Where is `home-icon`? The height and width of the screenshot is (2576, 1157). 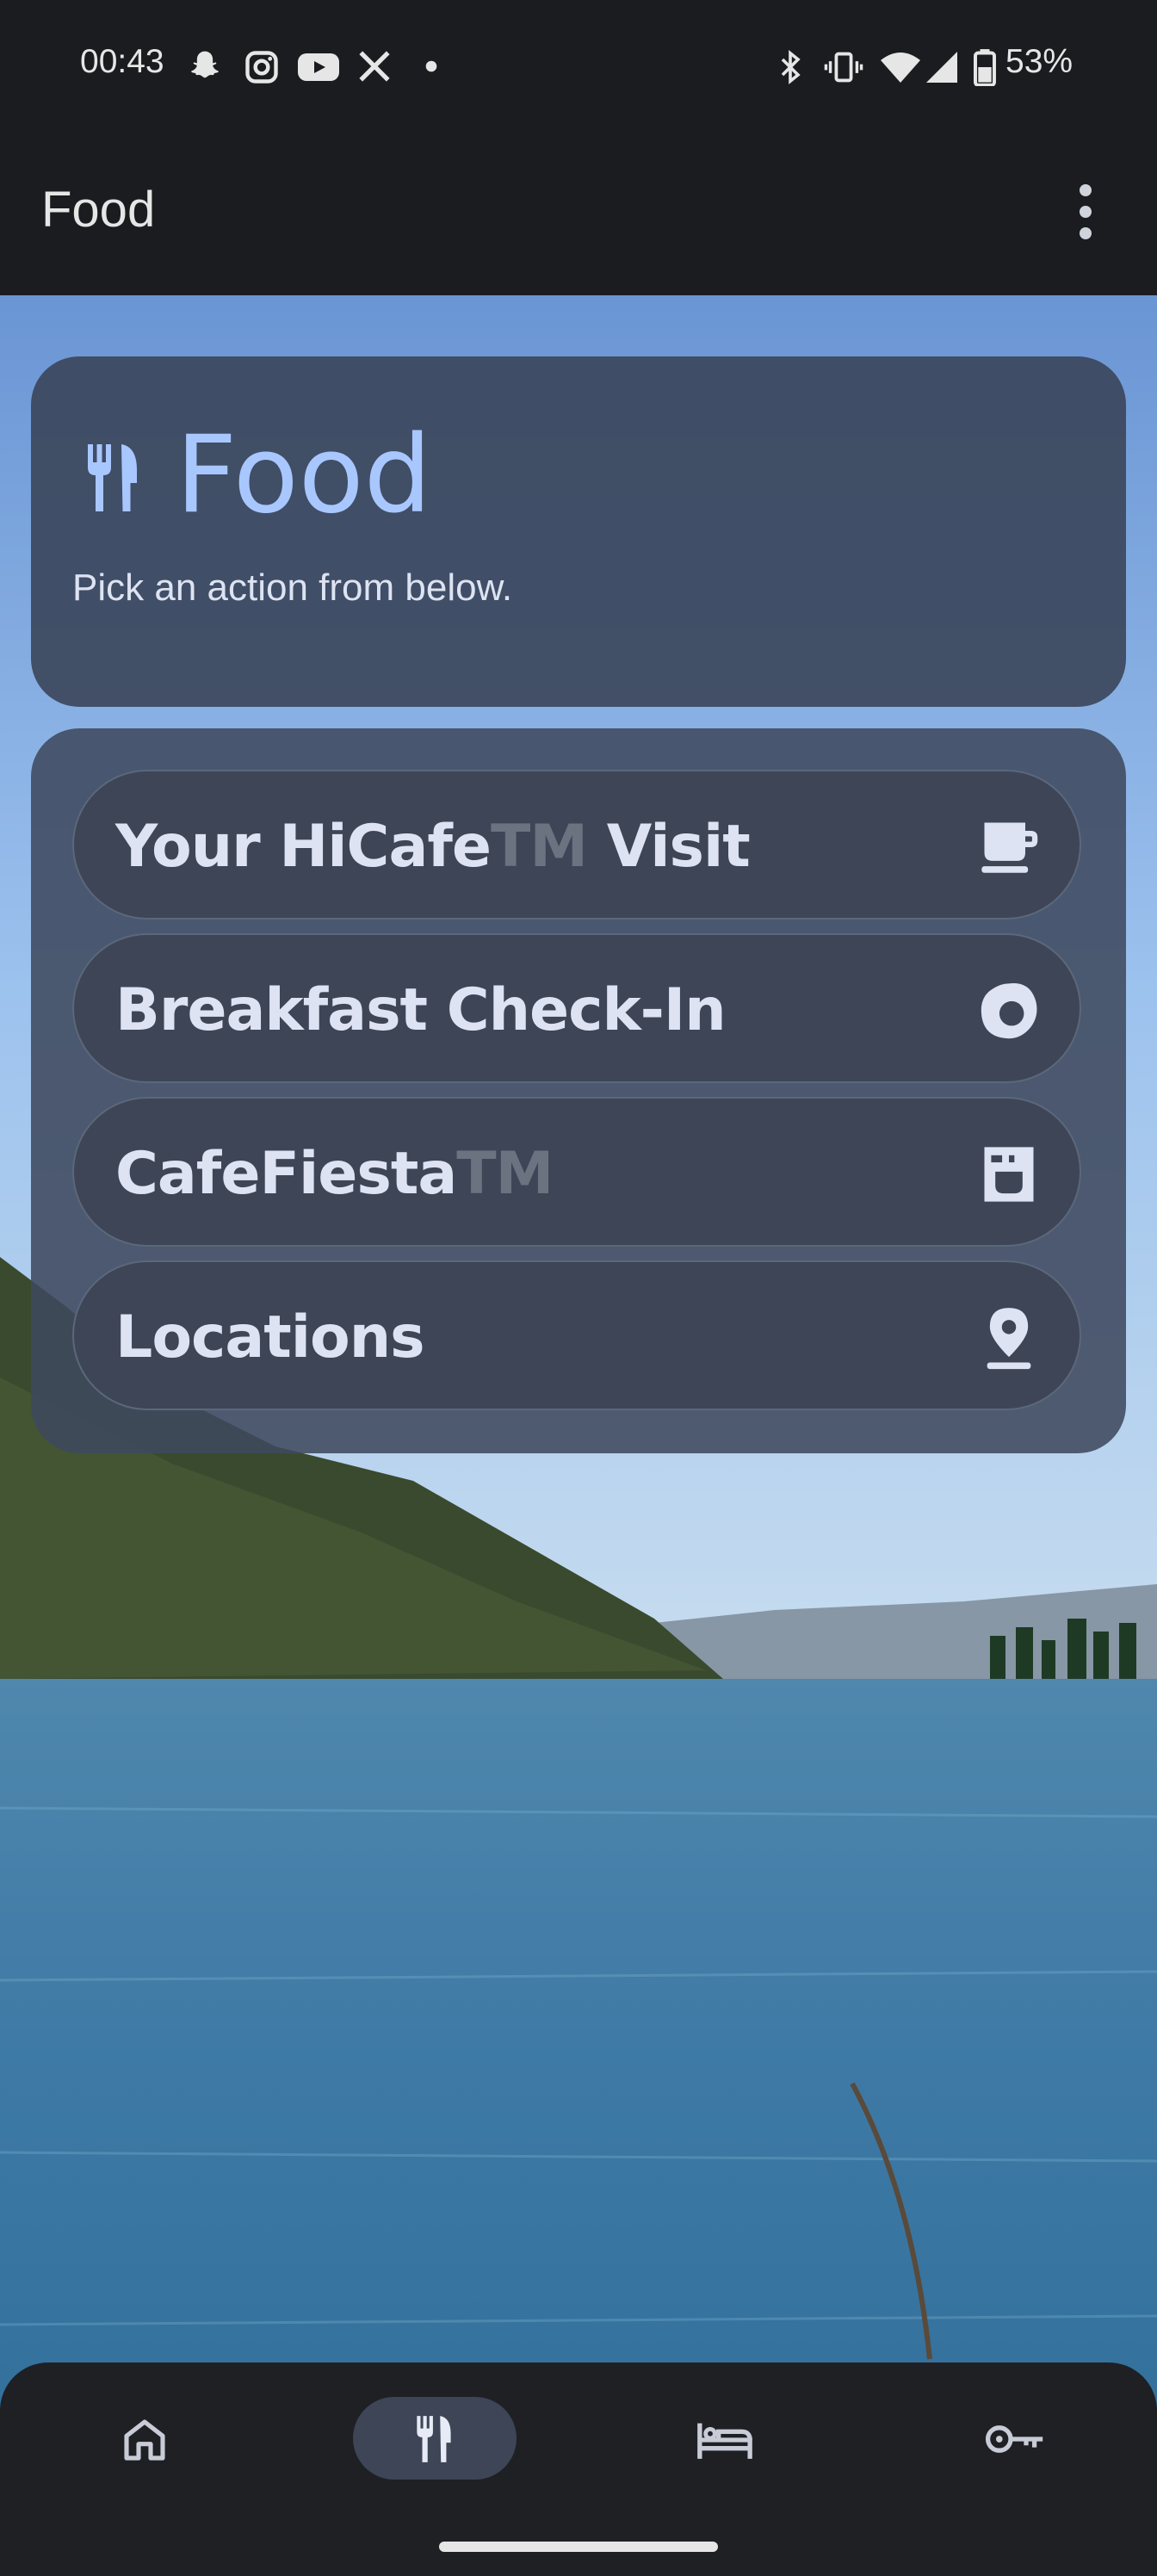 home-icon is located at coordinates (145, 2440).